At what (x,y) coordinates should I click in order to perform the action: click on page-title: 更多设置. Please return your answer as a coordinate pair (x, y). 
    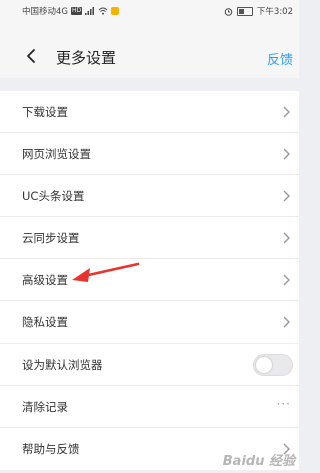
    Looking at the image, I should click on (86, 58).